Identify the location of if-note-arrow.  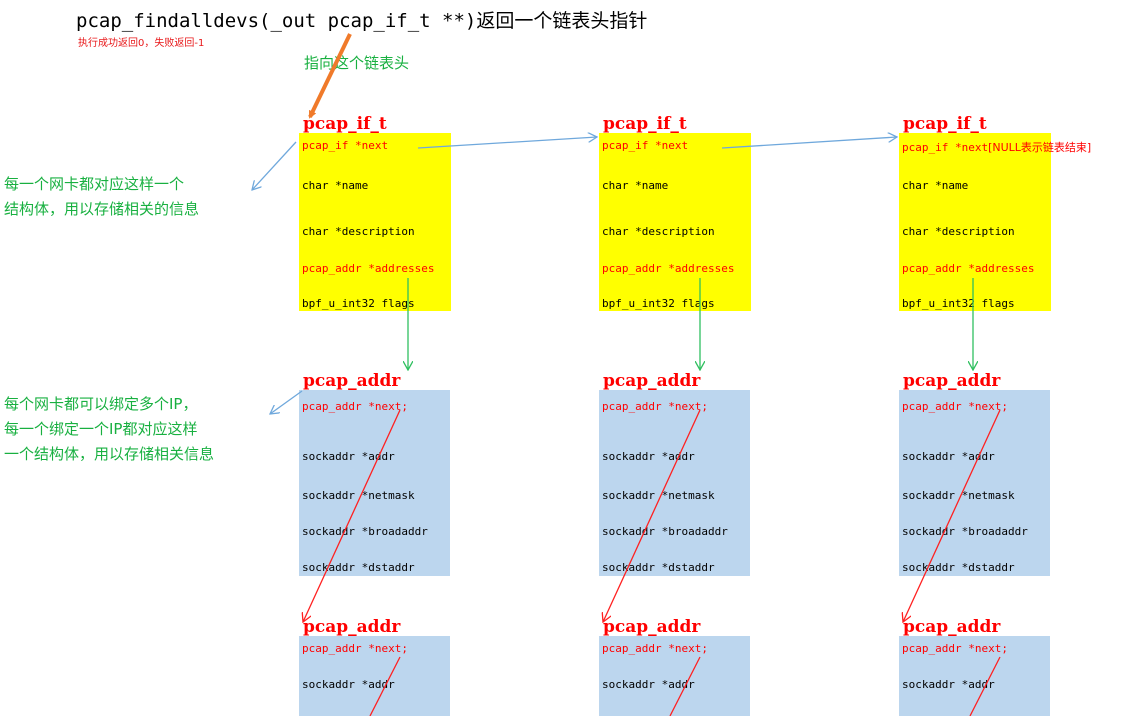
(274, 165).